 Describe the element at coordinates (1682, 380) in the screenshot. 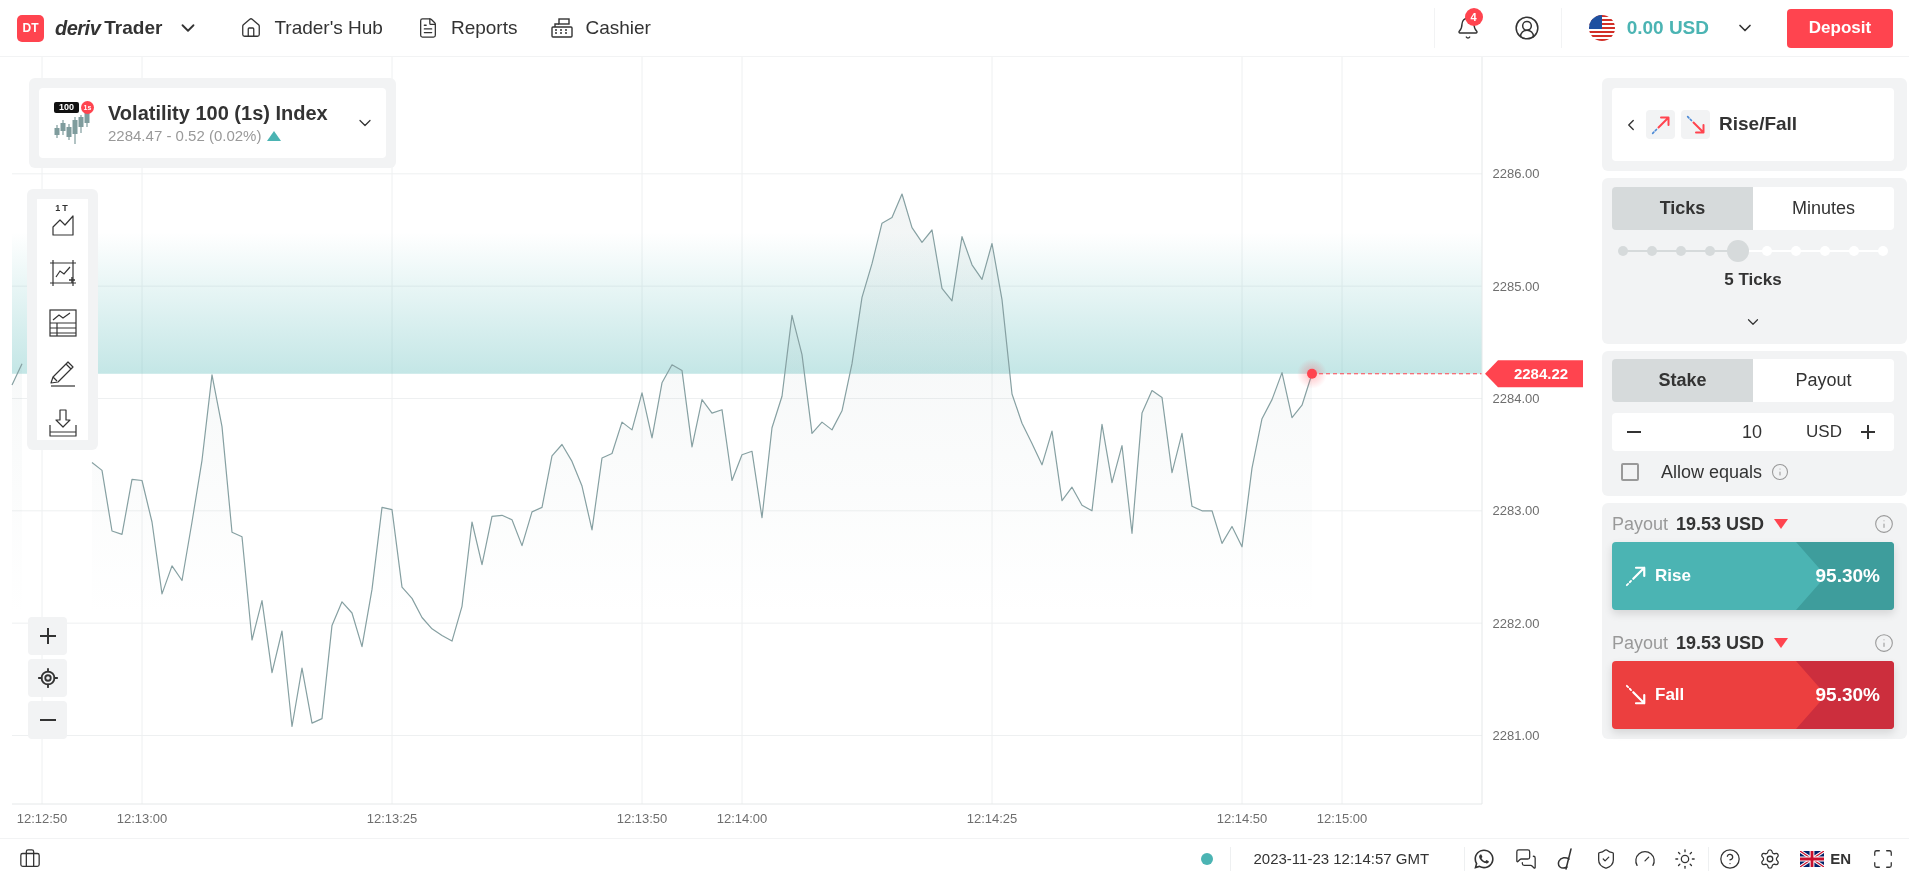

I see `amount-tab: Stake` at that location.